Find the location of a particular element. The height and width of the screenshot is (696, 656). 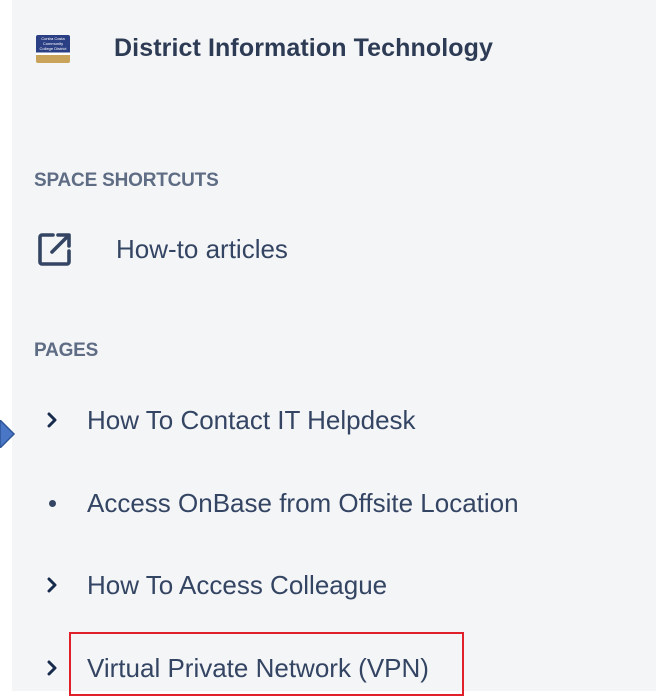

page-item-contact-it-helpdesk: How To Contact IT Helpdesk is located at coordinates (229, 420).